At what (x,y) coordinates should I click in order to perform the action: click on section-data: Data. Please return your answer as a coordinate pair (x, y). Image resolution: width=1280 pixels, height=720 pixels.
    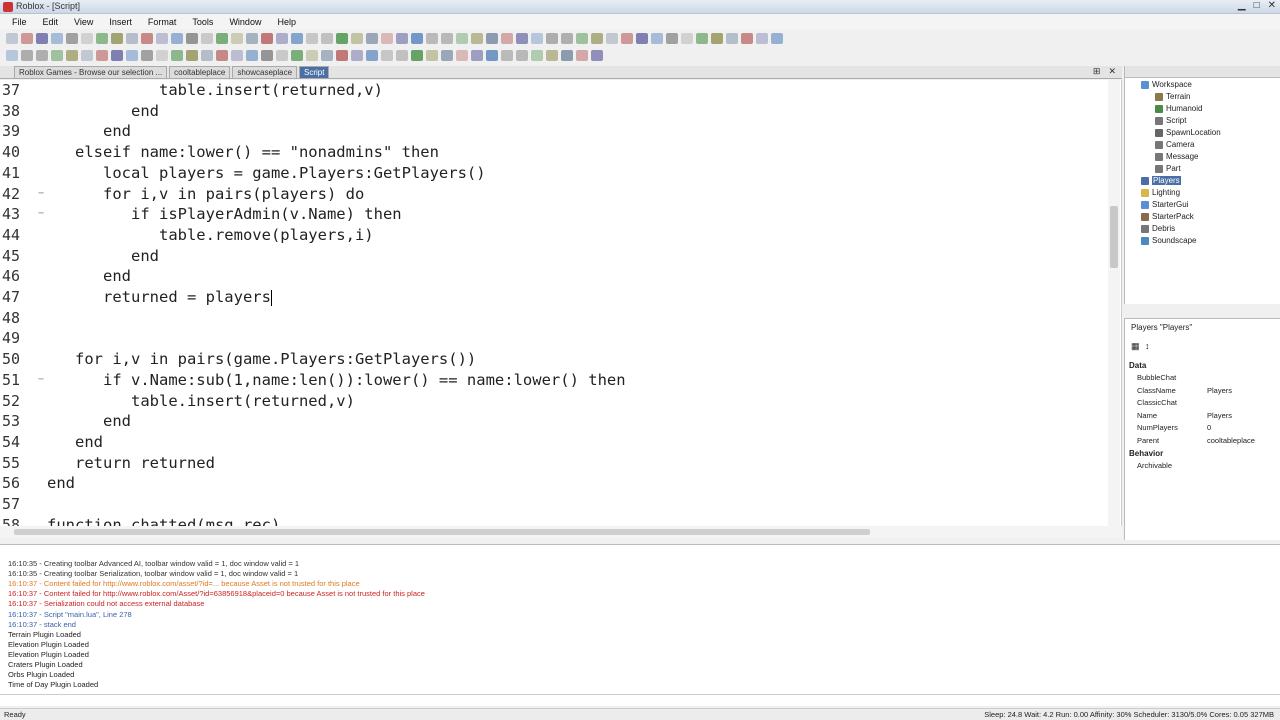
    Looking at the image, I should click on (1137, 365).